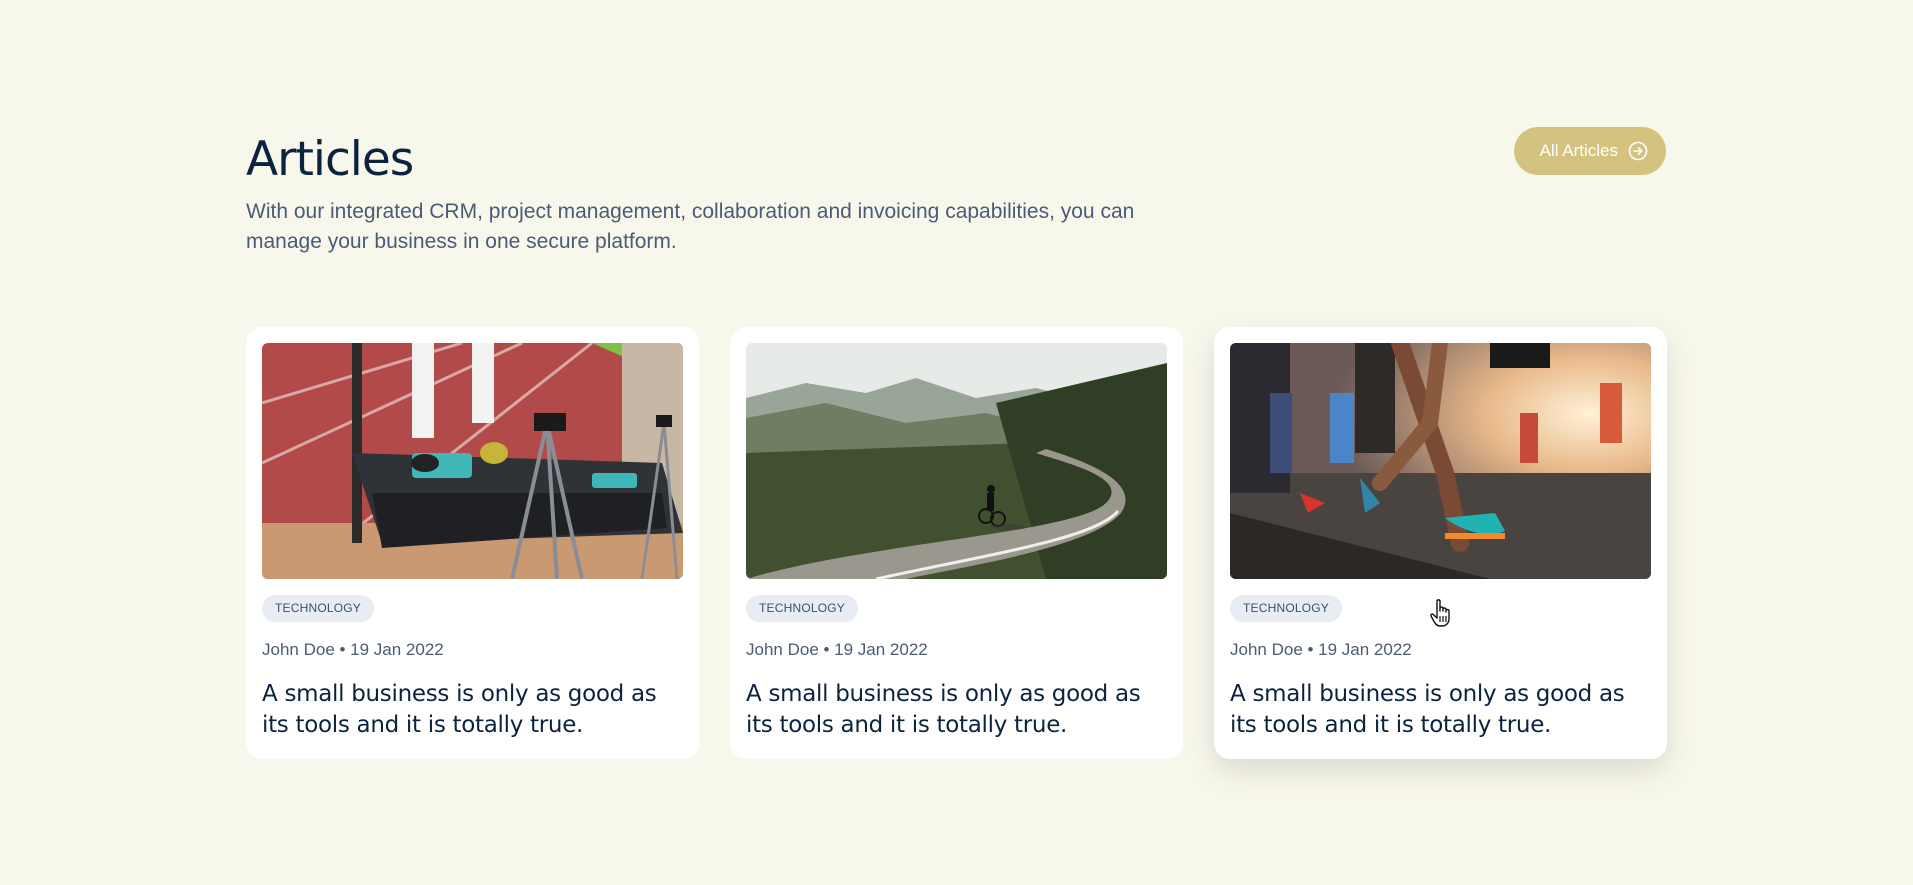  I want to click on treadmill-running-track-photo, so click(472, 461).